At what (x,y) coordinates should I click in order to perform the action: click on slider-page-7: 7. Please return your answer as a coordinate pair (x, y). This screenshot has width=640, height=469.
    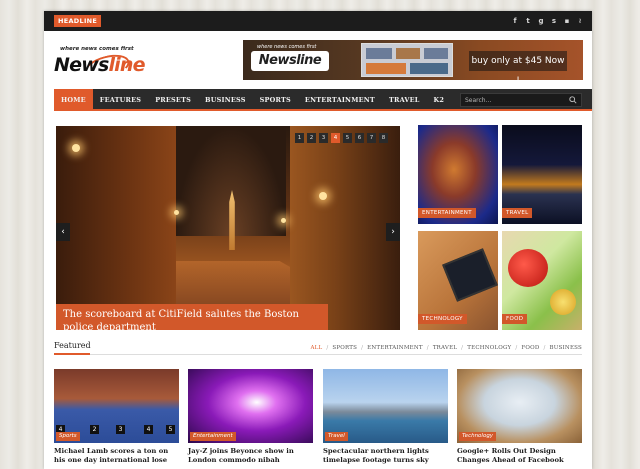
    Looking at the image, I should click on (371, 138).